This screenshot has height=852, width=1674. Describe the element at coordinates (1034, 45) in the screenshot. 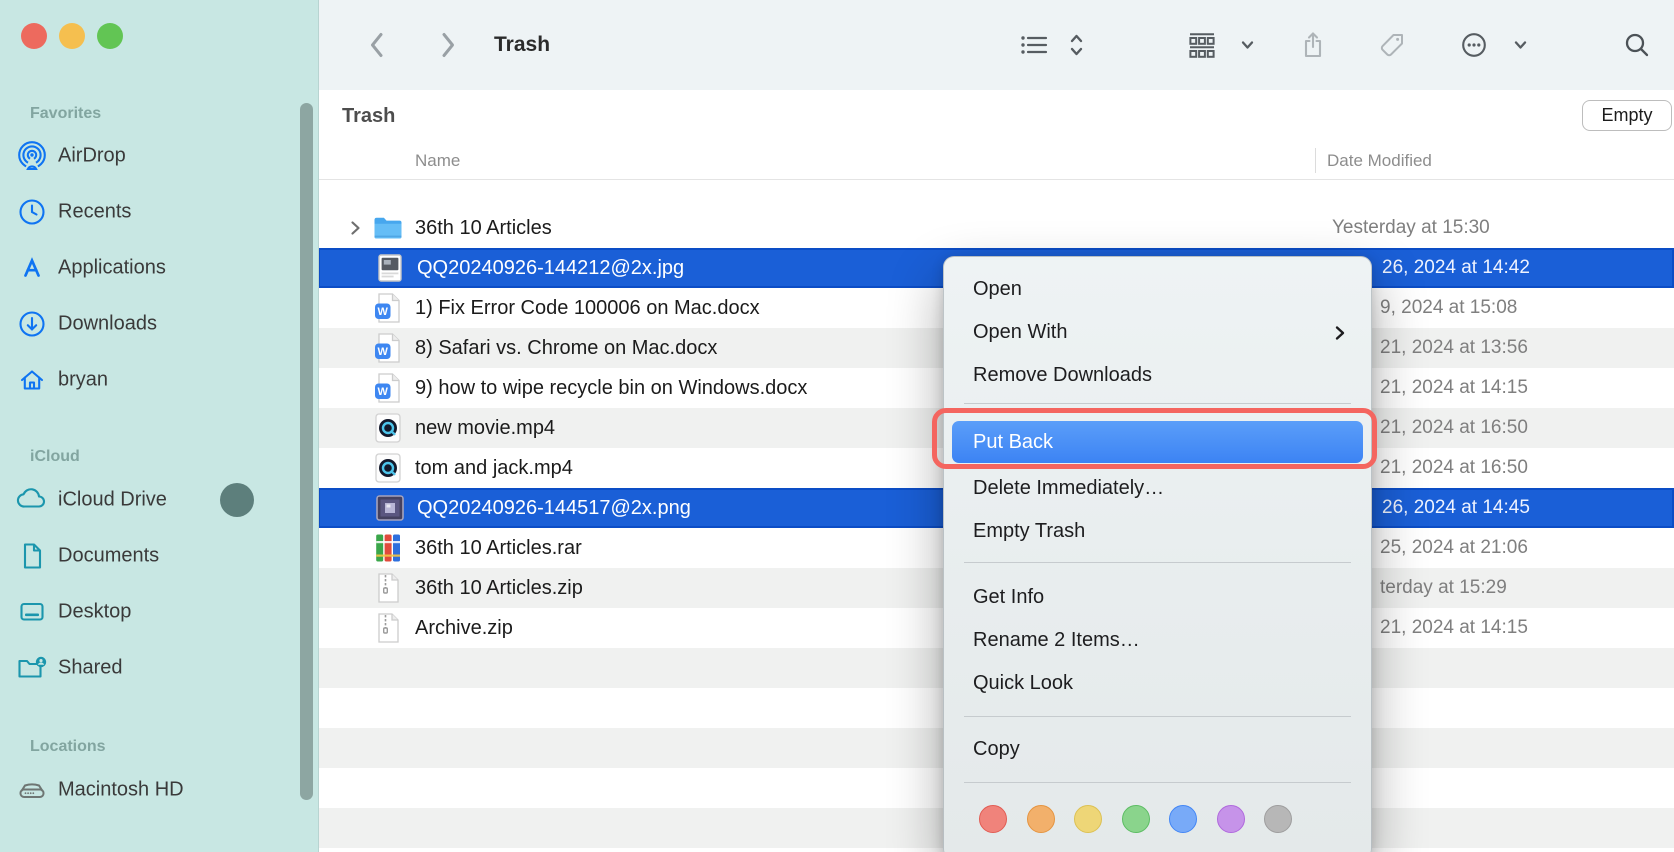

I see `list-view-button` at that location.